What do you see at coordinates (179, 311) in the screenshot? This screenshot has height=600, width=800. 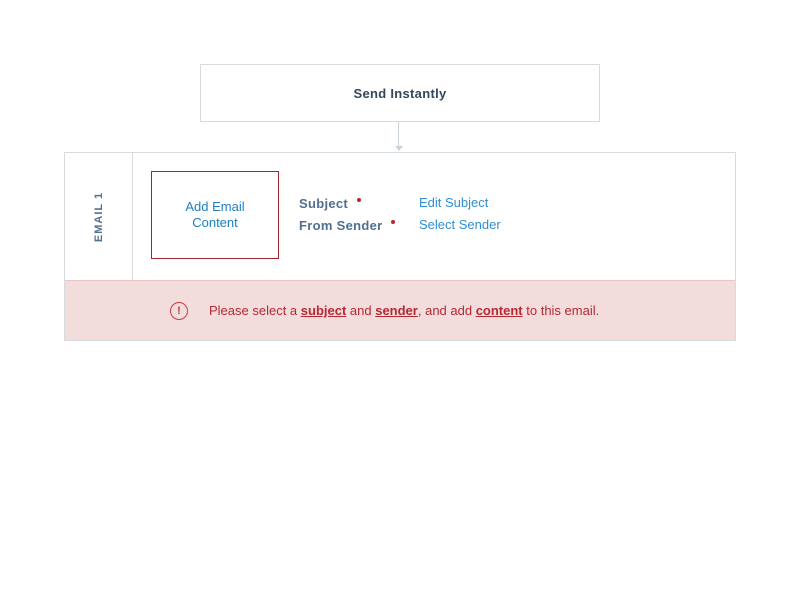 I see `alert-circle-icon: !` at bounding box center [179, 311].